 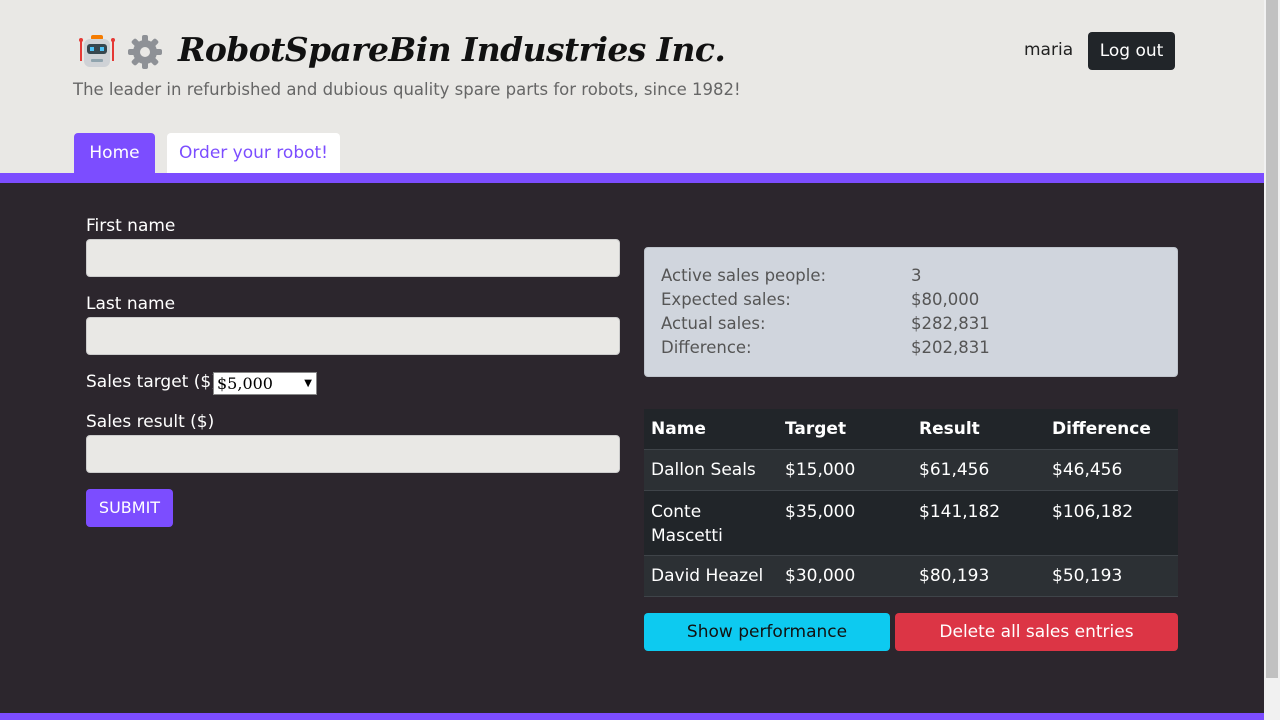 I want to click on summary-label: Active sales people:, so click(x=744, y=275).